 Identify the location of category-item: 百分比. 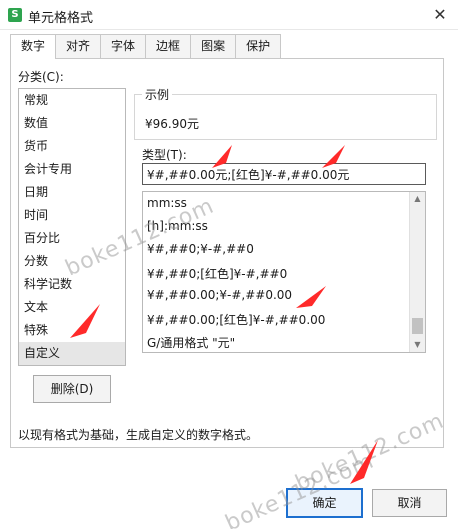
(72, 238).